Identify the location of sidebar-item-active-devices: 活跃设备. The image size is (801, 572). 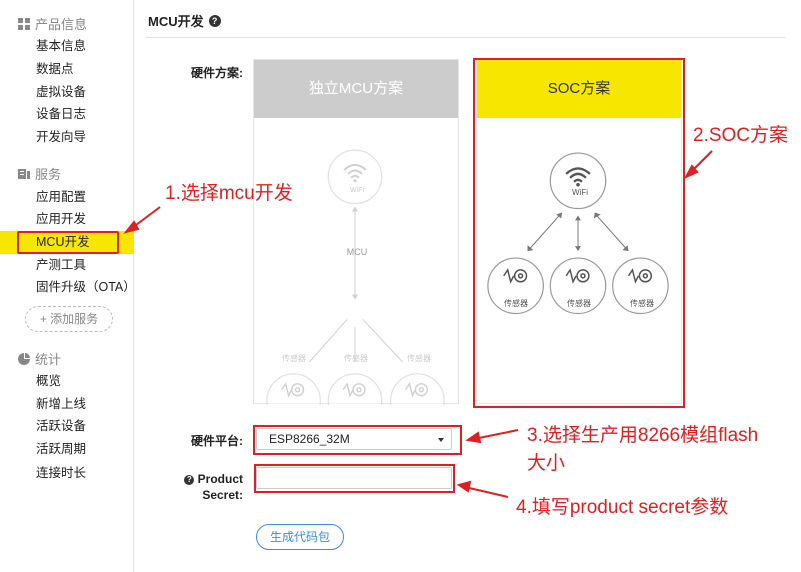
(61, 426).